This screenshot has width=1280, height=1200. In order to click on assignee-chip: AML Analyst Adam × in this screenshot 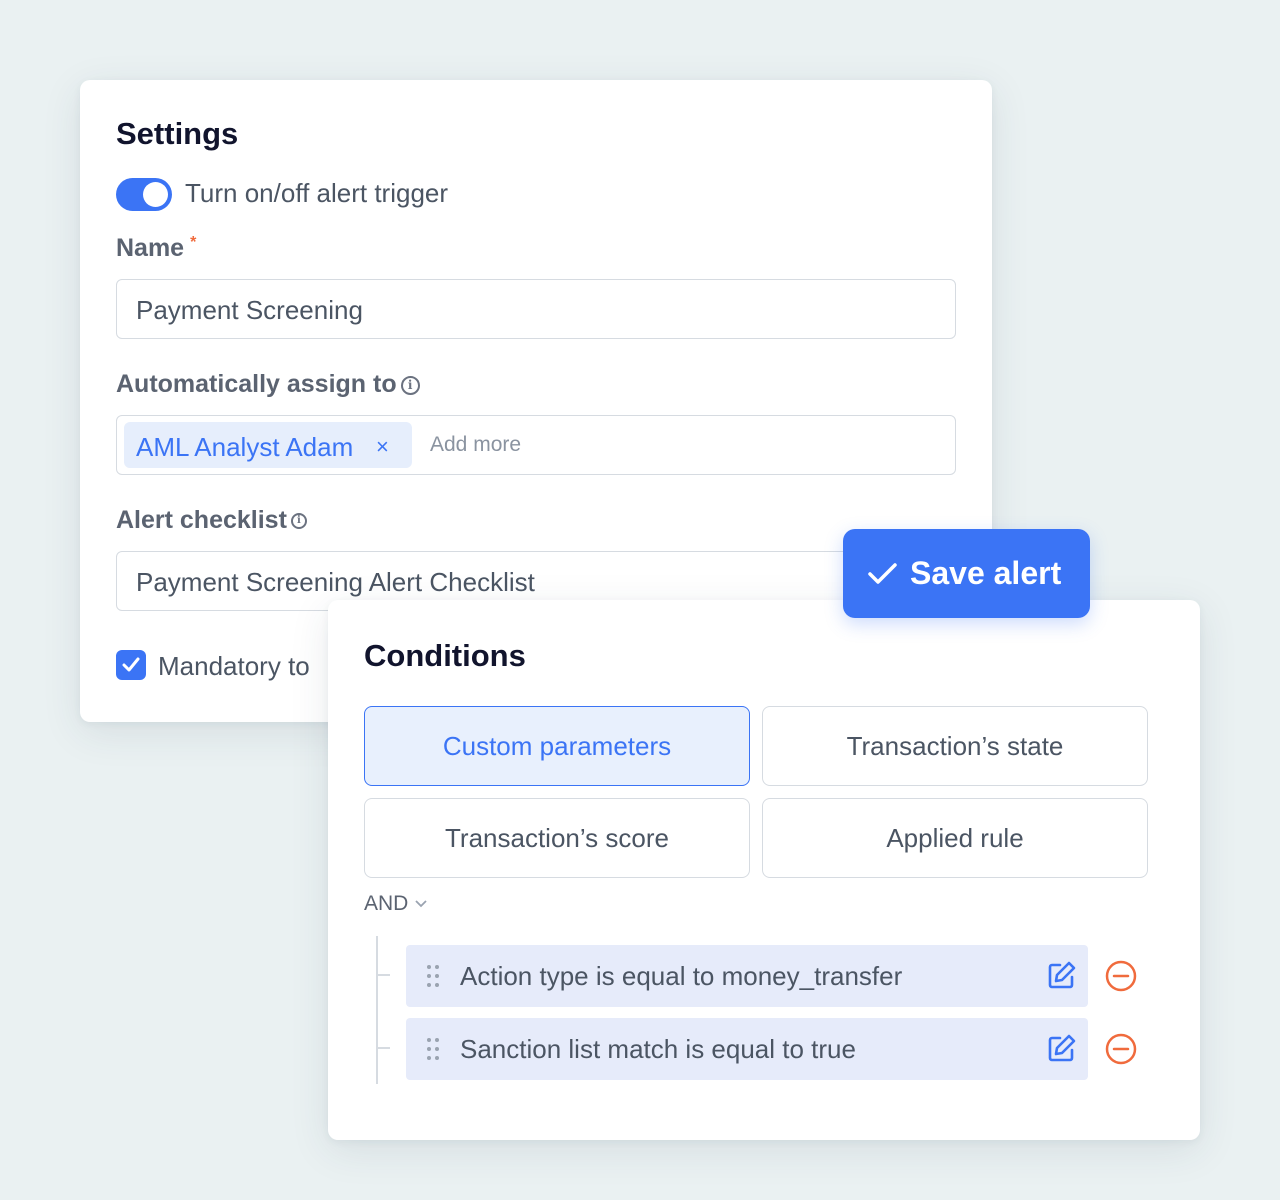, I will do `click(268, 445)`.